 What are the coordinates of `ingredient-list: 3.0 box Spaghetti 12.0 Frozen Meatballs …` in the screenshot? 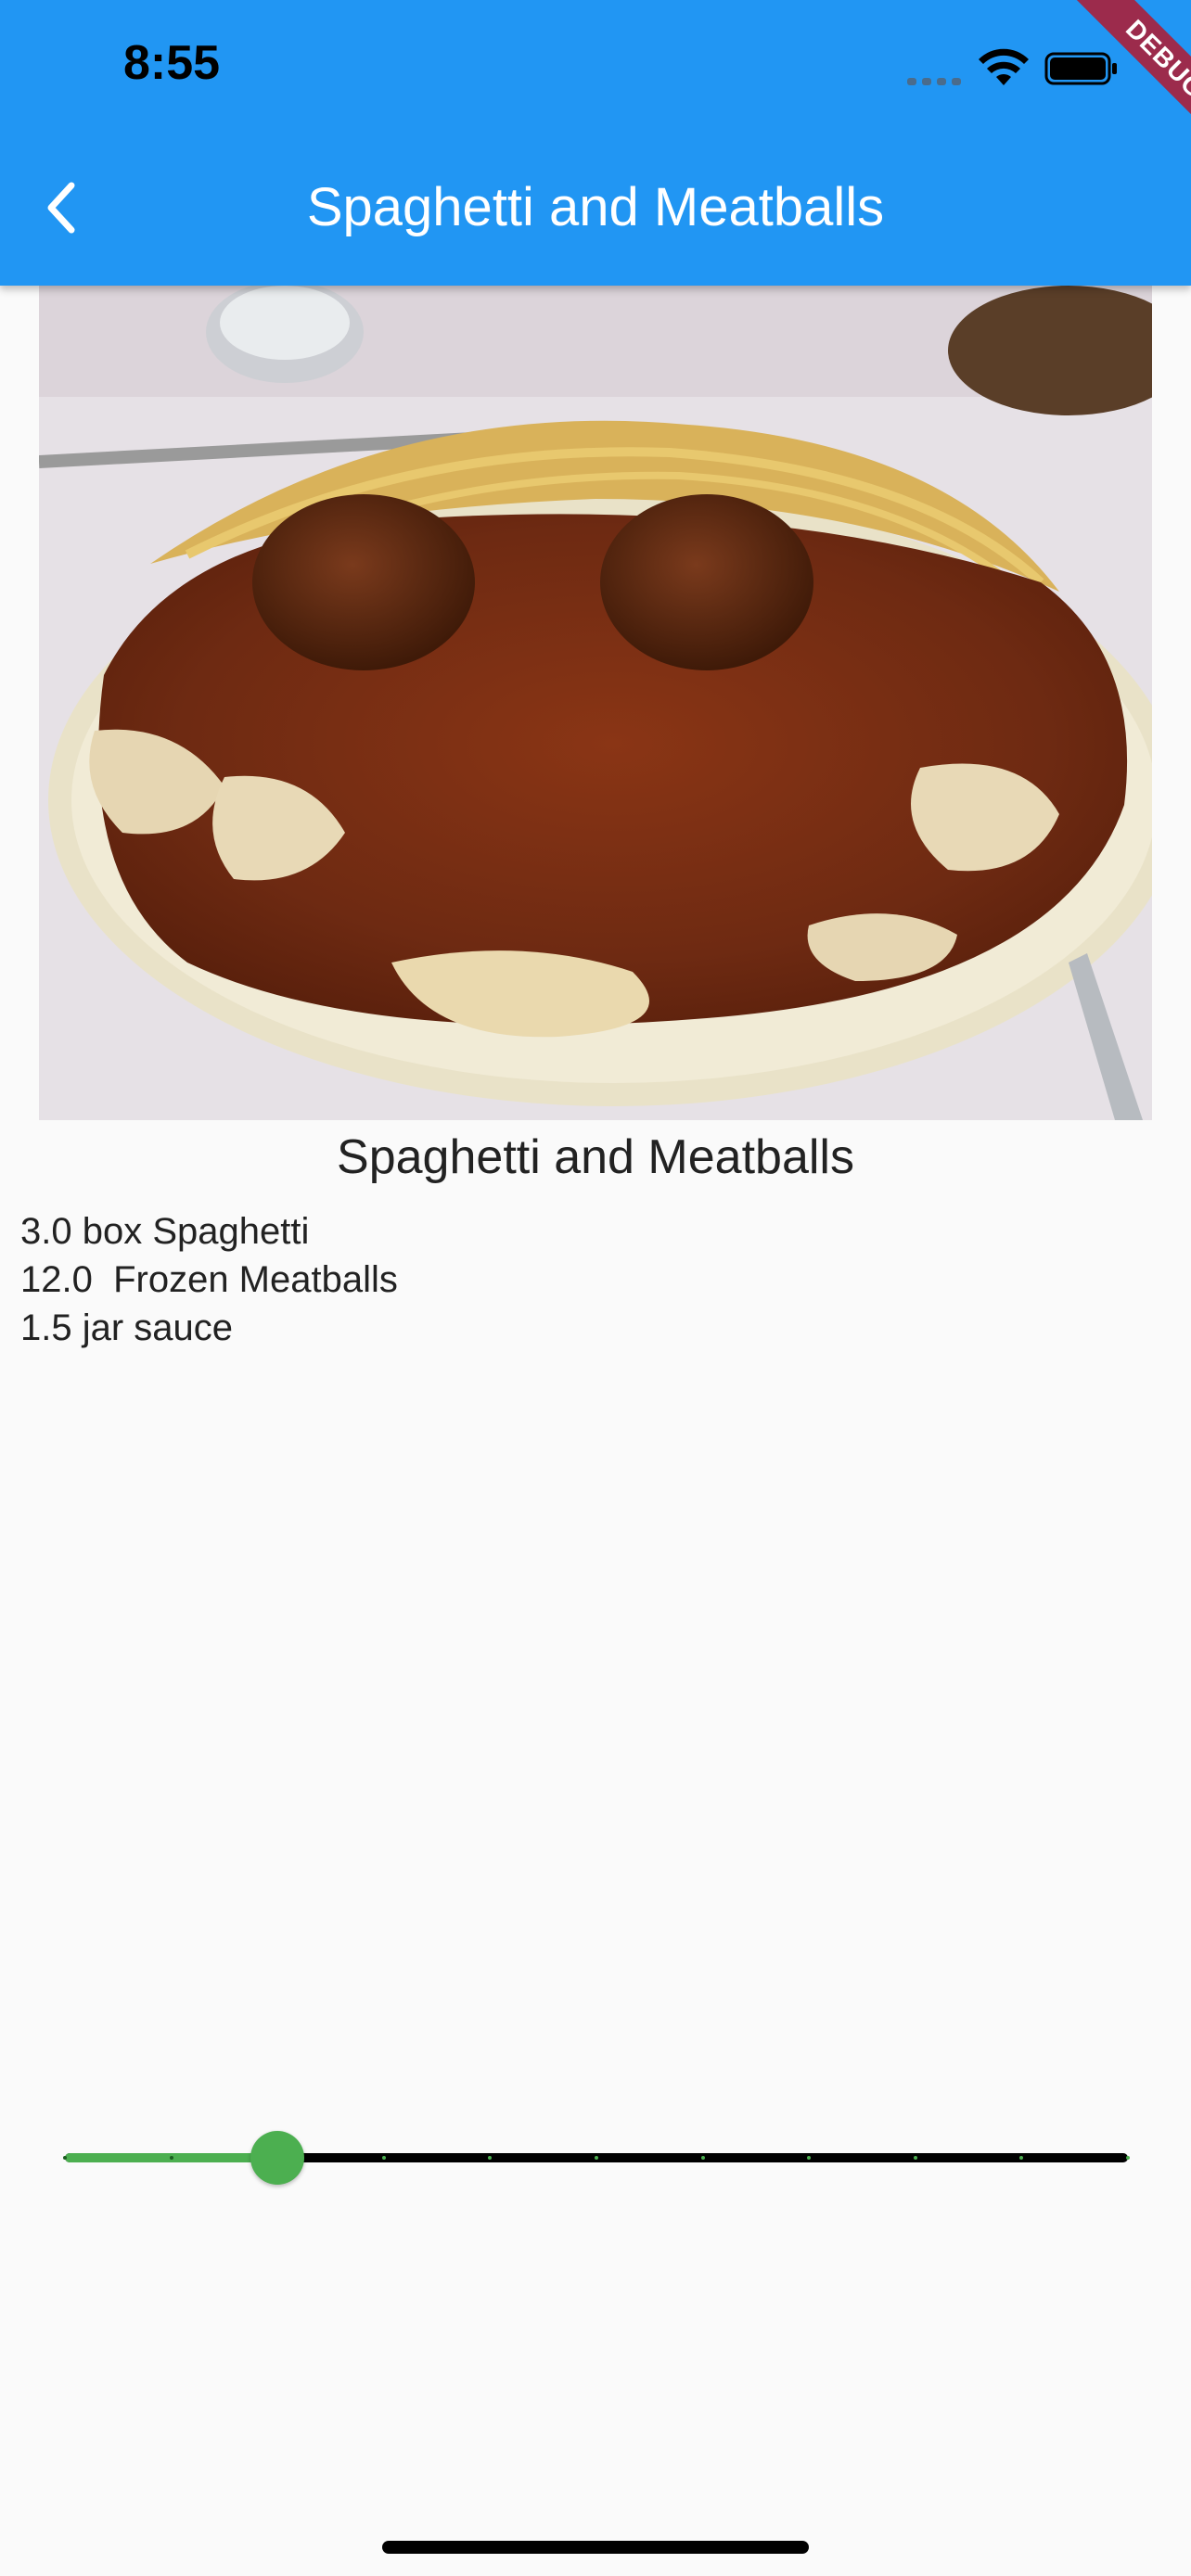 It's located at (209, 1279).